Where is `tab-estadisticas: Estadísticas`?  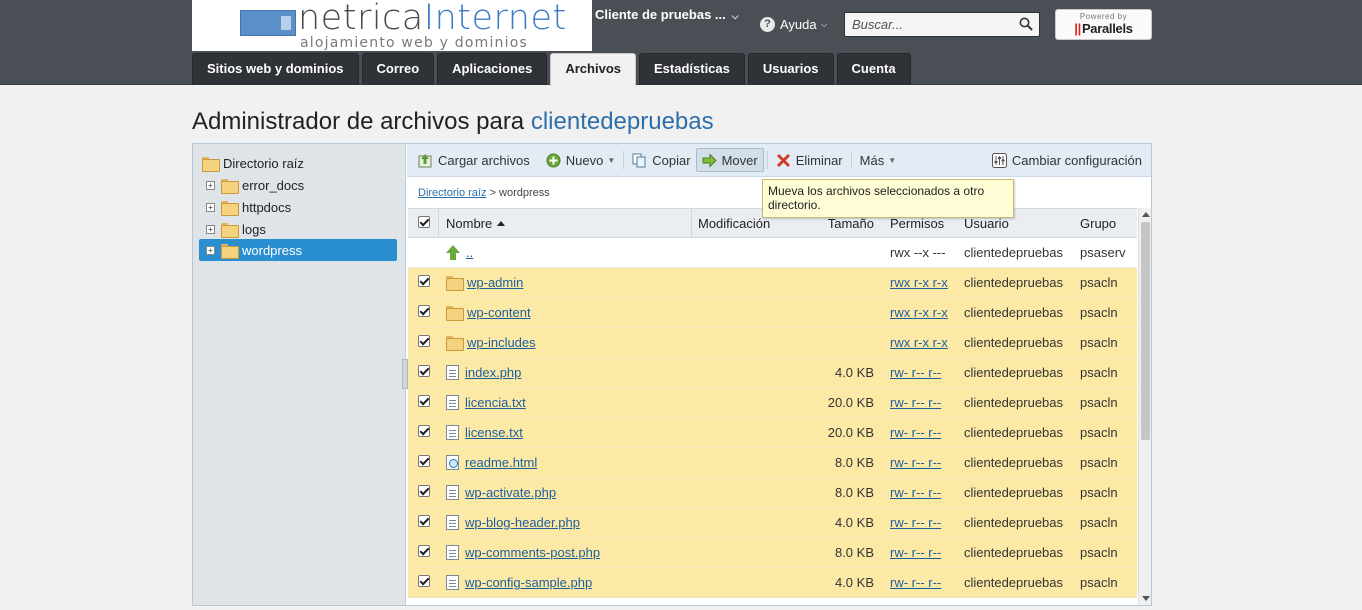
tab-estadisticas: Estadísticas is located at coordinates (692, 69).